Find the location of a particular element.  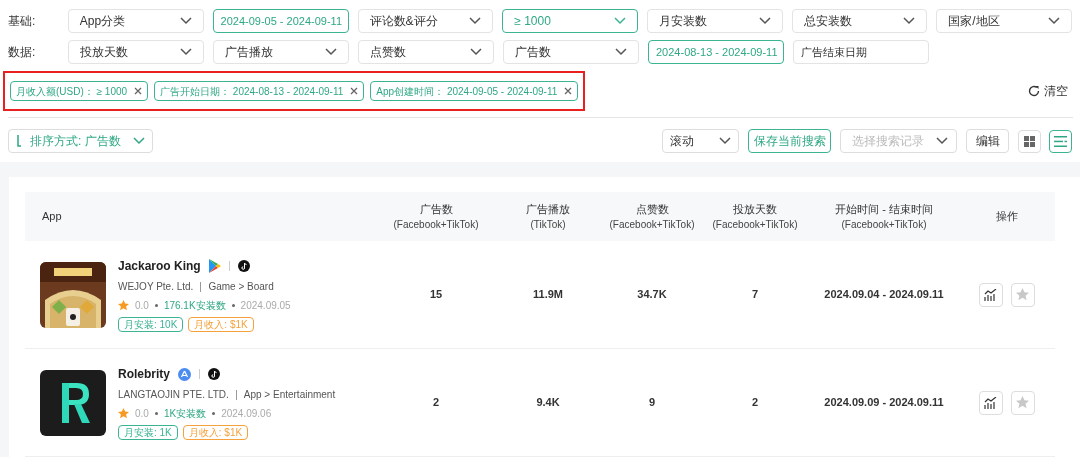

category-text: Game > Board is located at coordinates (241, 287).